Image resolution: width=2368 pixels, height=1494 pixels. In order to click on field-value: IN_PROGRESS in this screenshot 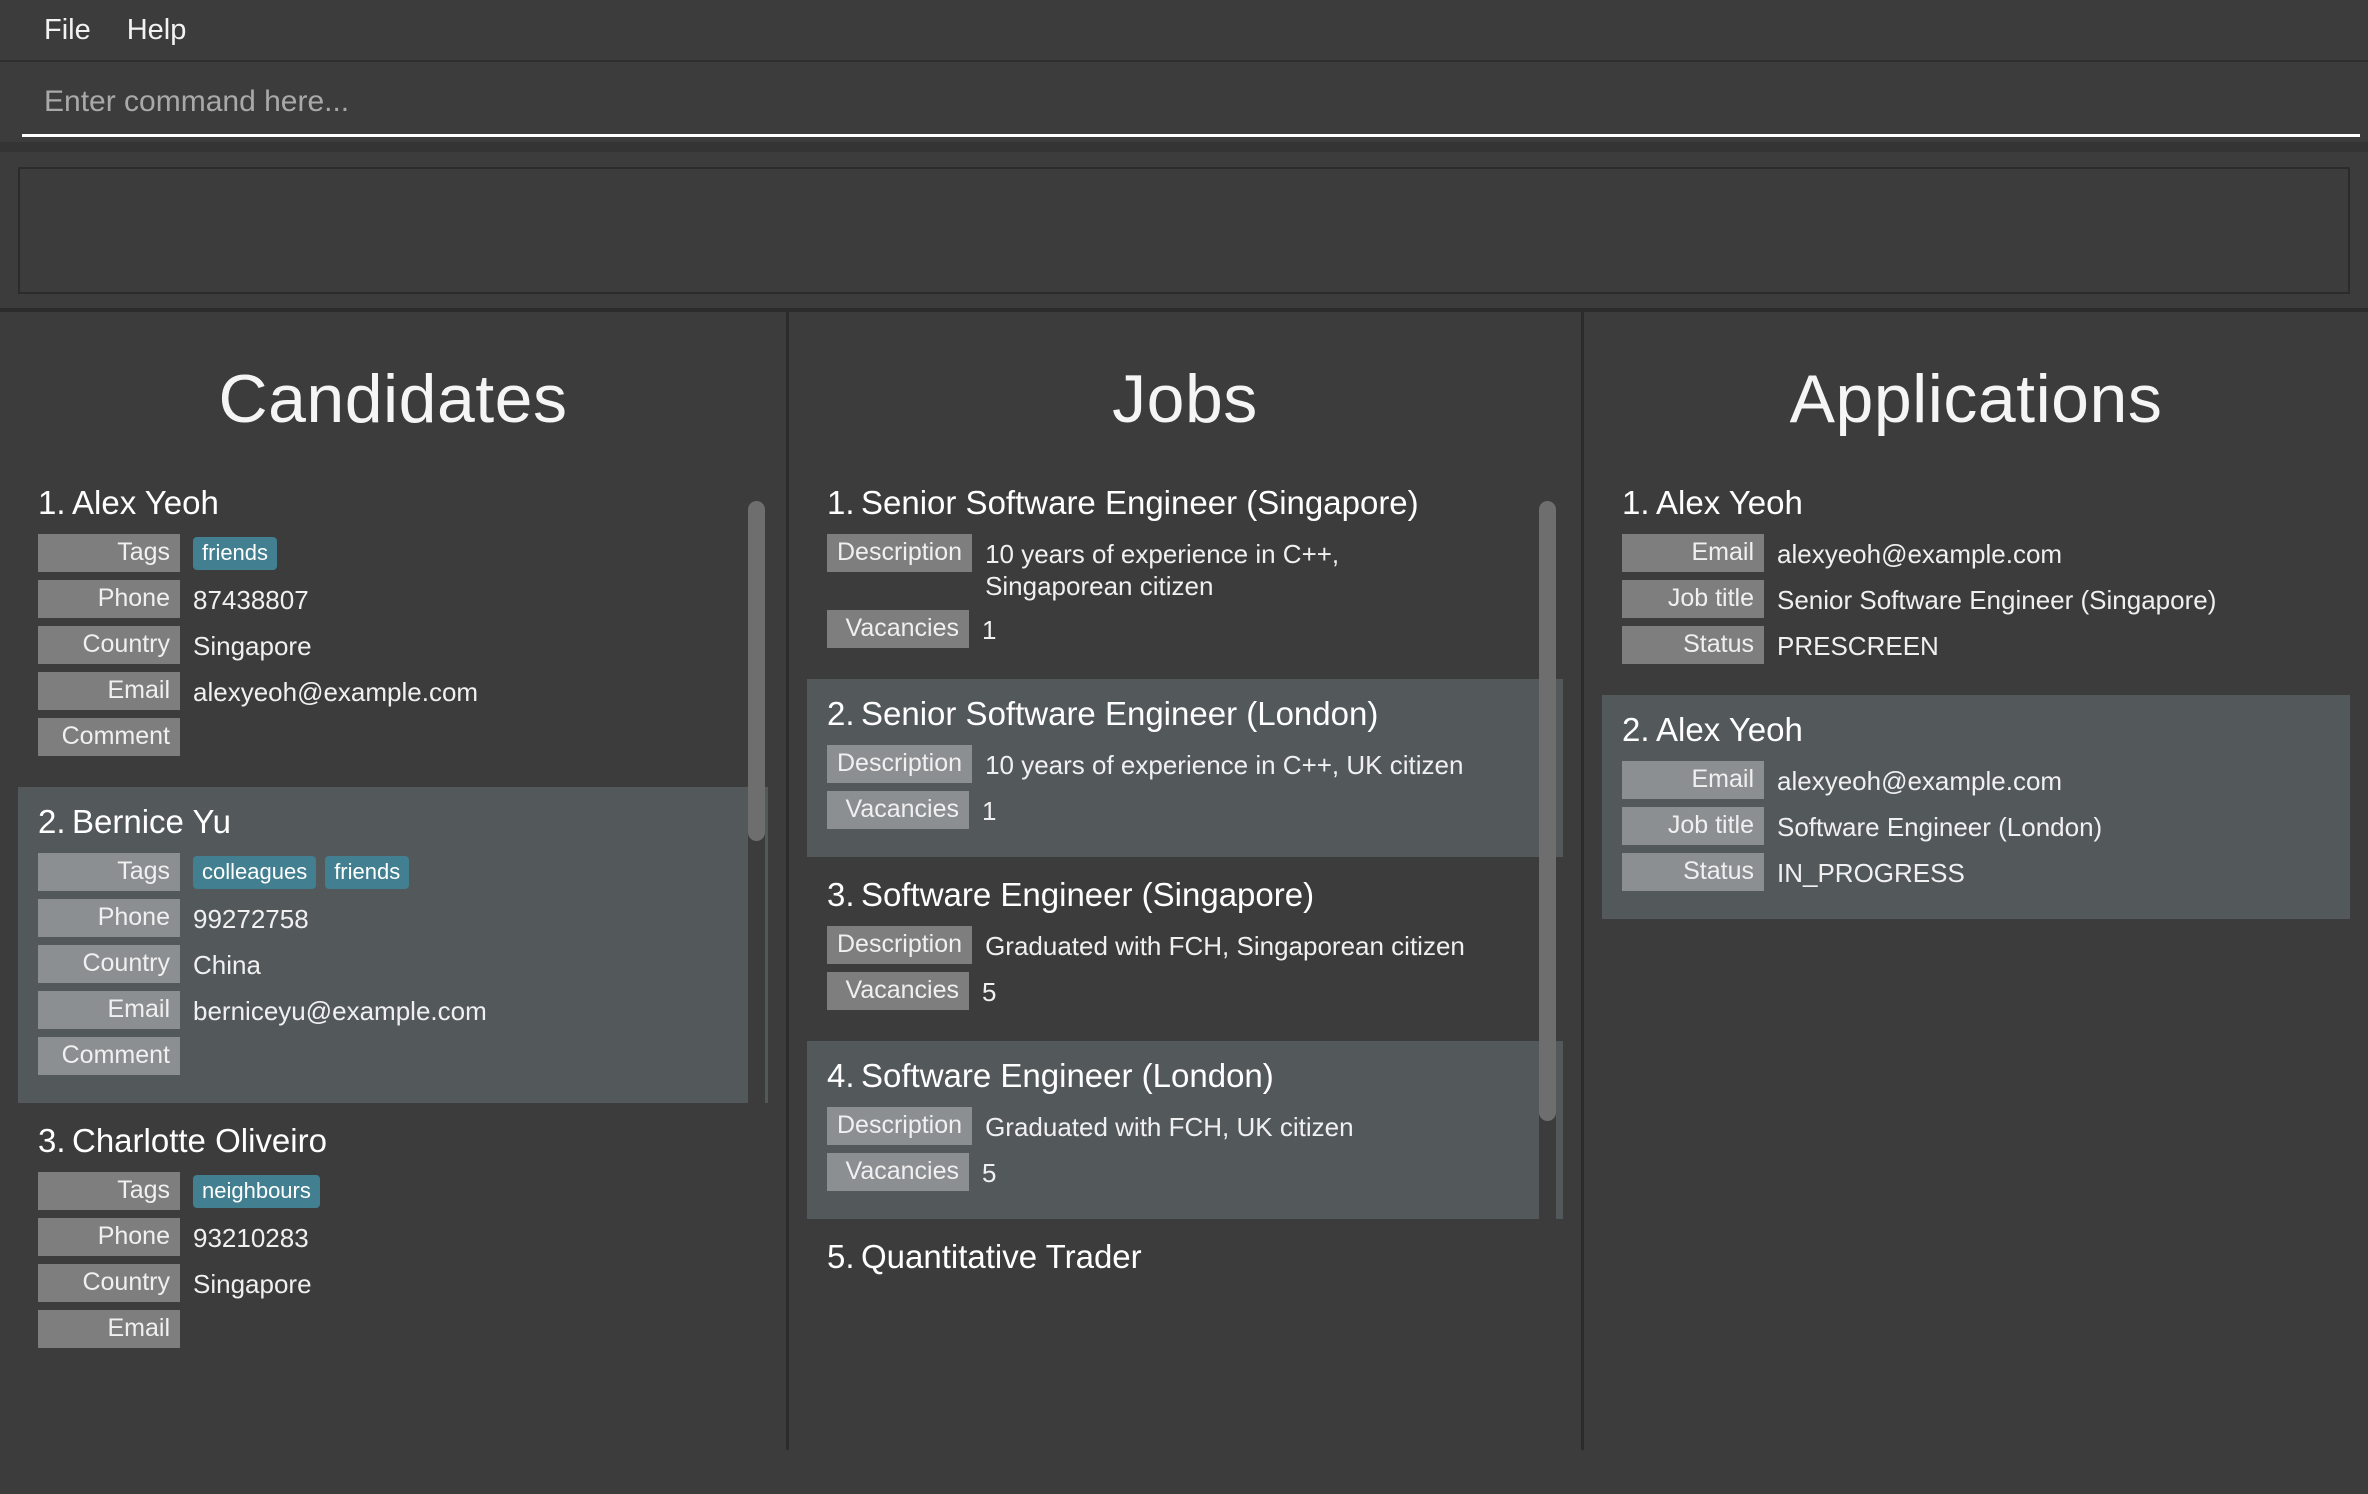, I will do `click(1871, 873)`.